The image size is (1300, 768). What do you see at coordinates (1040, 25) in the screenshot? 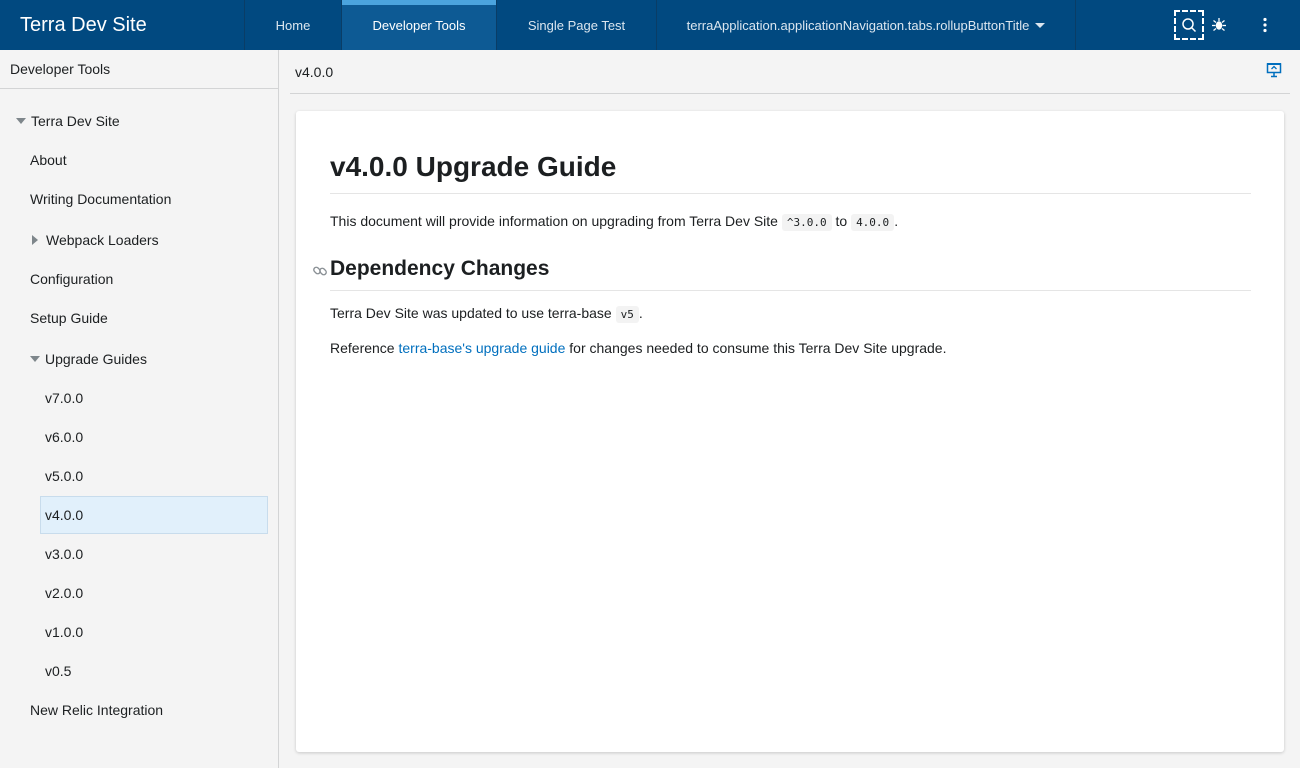
I see `chevron-down-icon` at bounding box center [1040, 25].